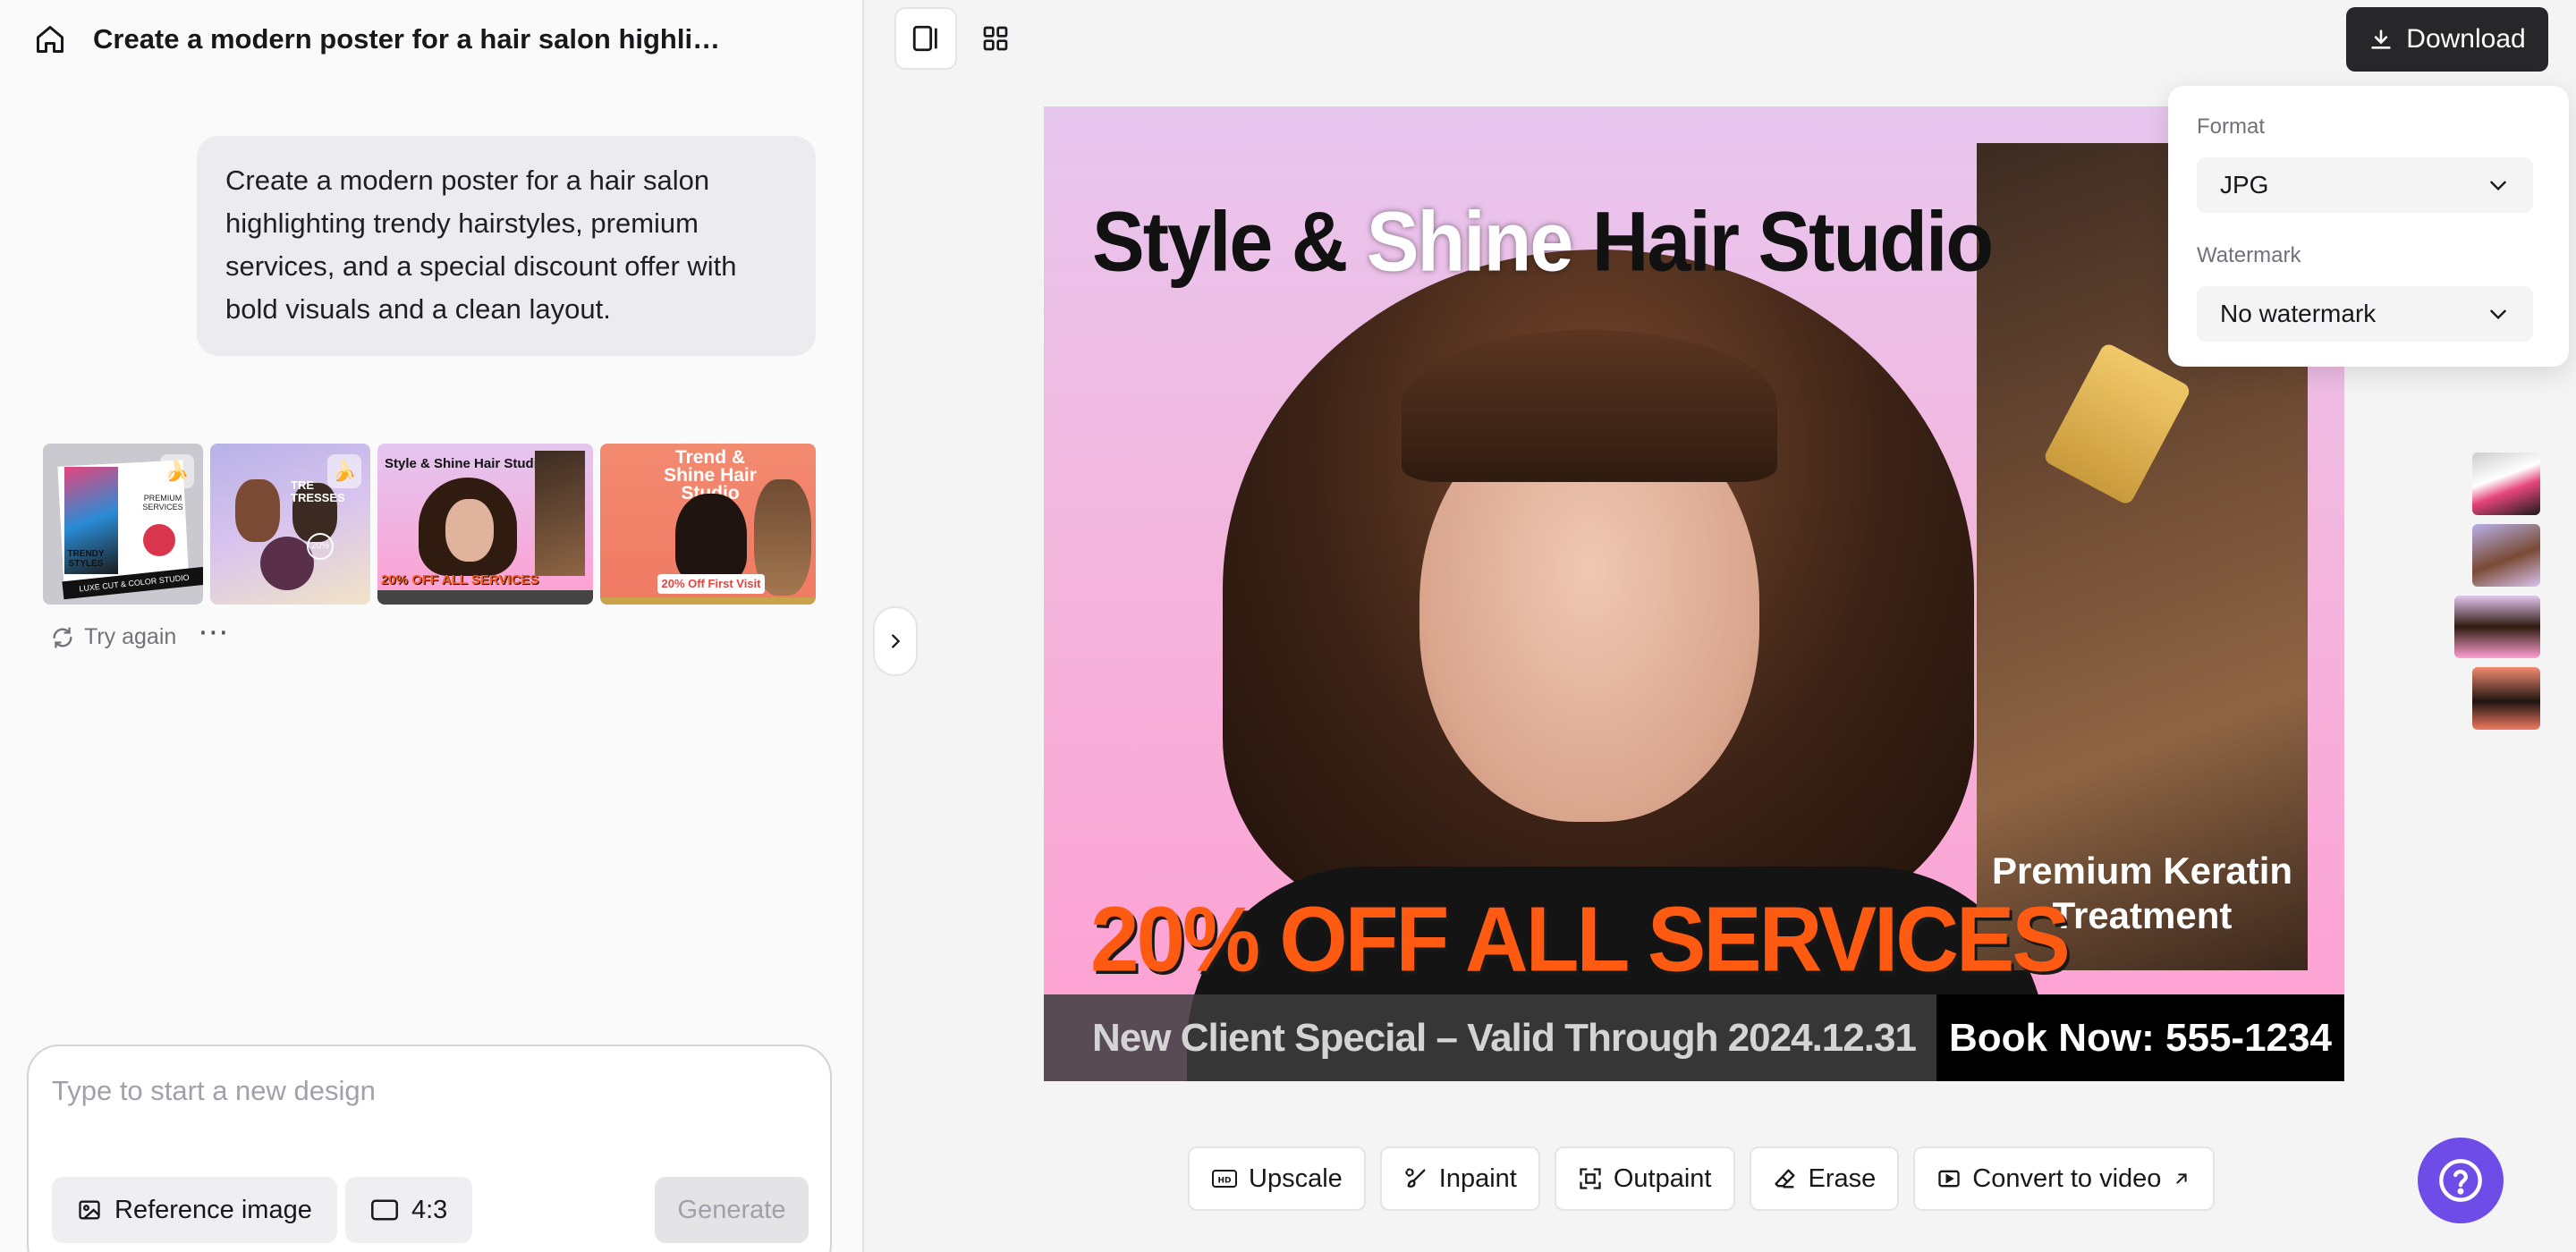 The image size is (2576, 1252). What do you see at coordinates (2497, 591) in the screenshot?
I see `thumbnail-rail` at bounding box center [2497, 591].